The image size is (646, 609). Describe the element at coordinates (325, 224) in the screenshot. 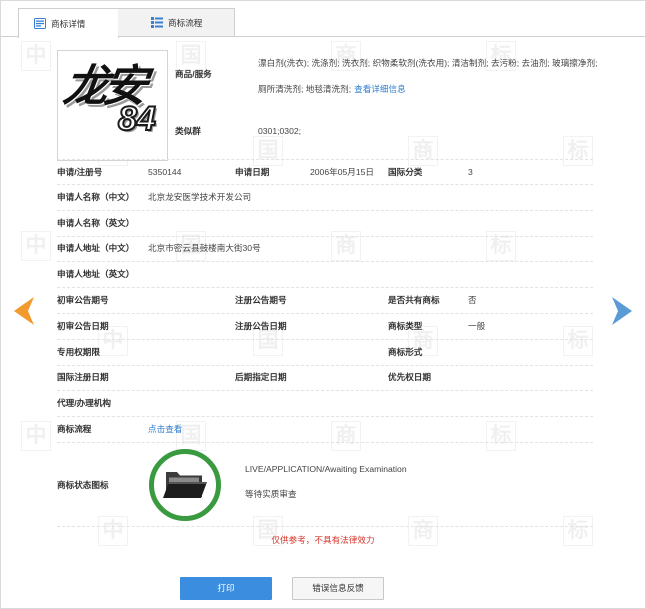

I see `row-applicant-name-en: 申请人名称（英文）` at that location.